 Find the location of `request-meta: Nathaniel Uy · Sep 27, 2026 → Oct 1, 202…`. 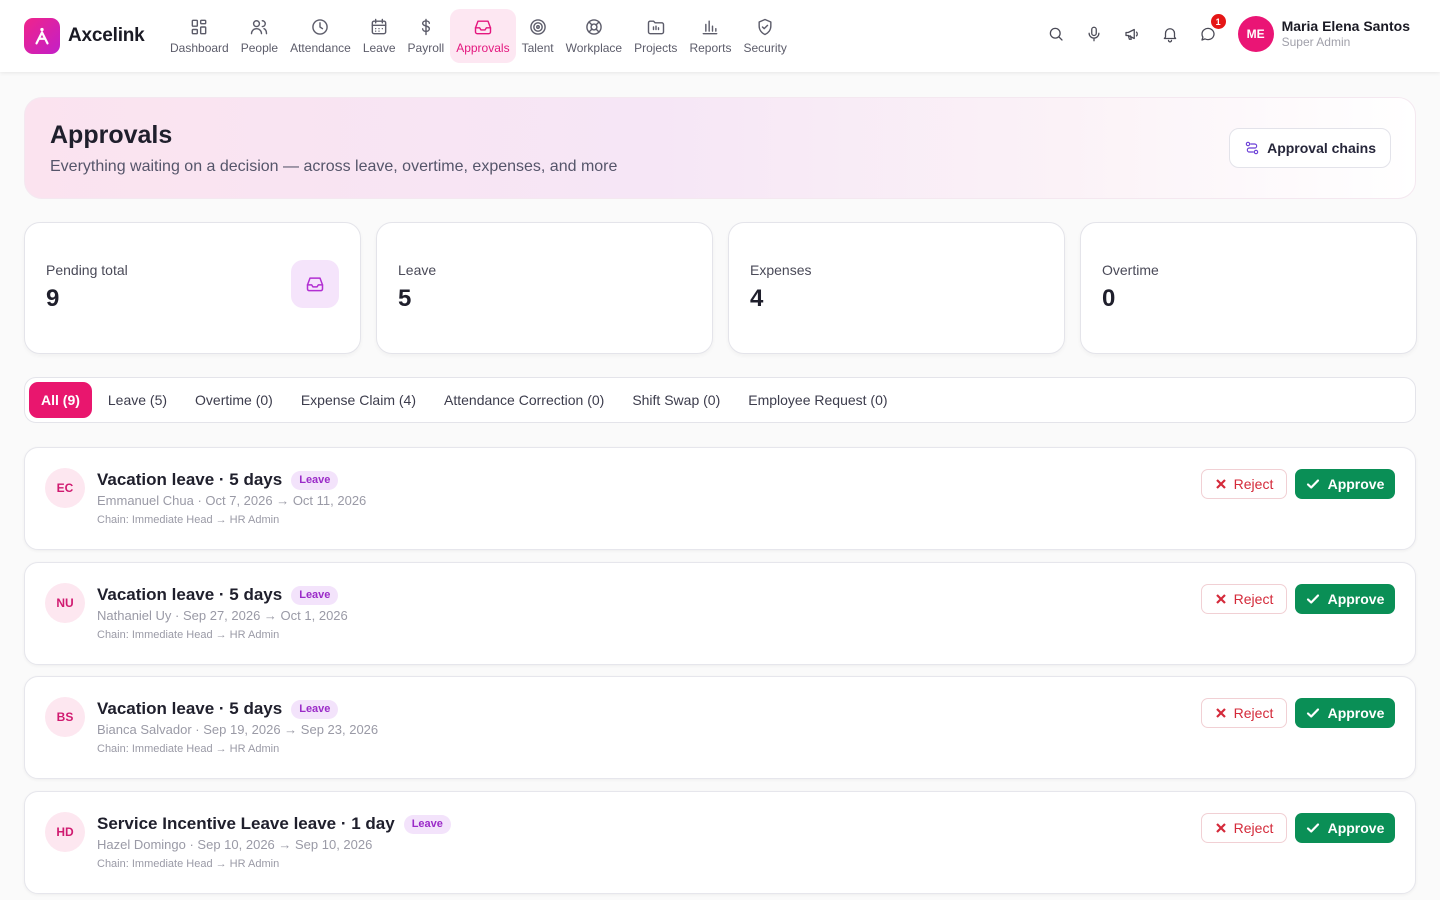

request-meta: Nathaniel Uy · Sep 27, 2026 → Oct 1, 202… is located at coordinates (222, 615).